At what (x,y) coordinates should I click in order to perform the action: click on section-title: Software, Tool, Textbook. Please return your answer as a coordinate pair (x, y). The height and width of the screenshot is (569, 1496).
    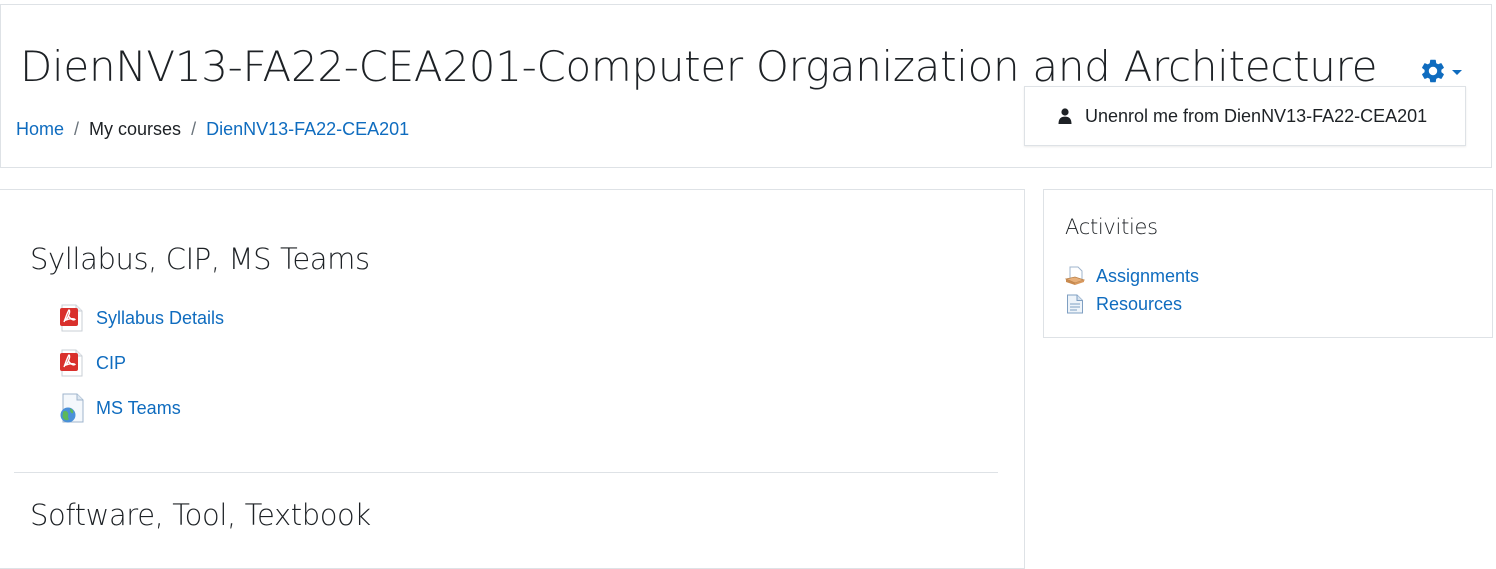
    Looking at the image, I should click on (200, 515).